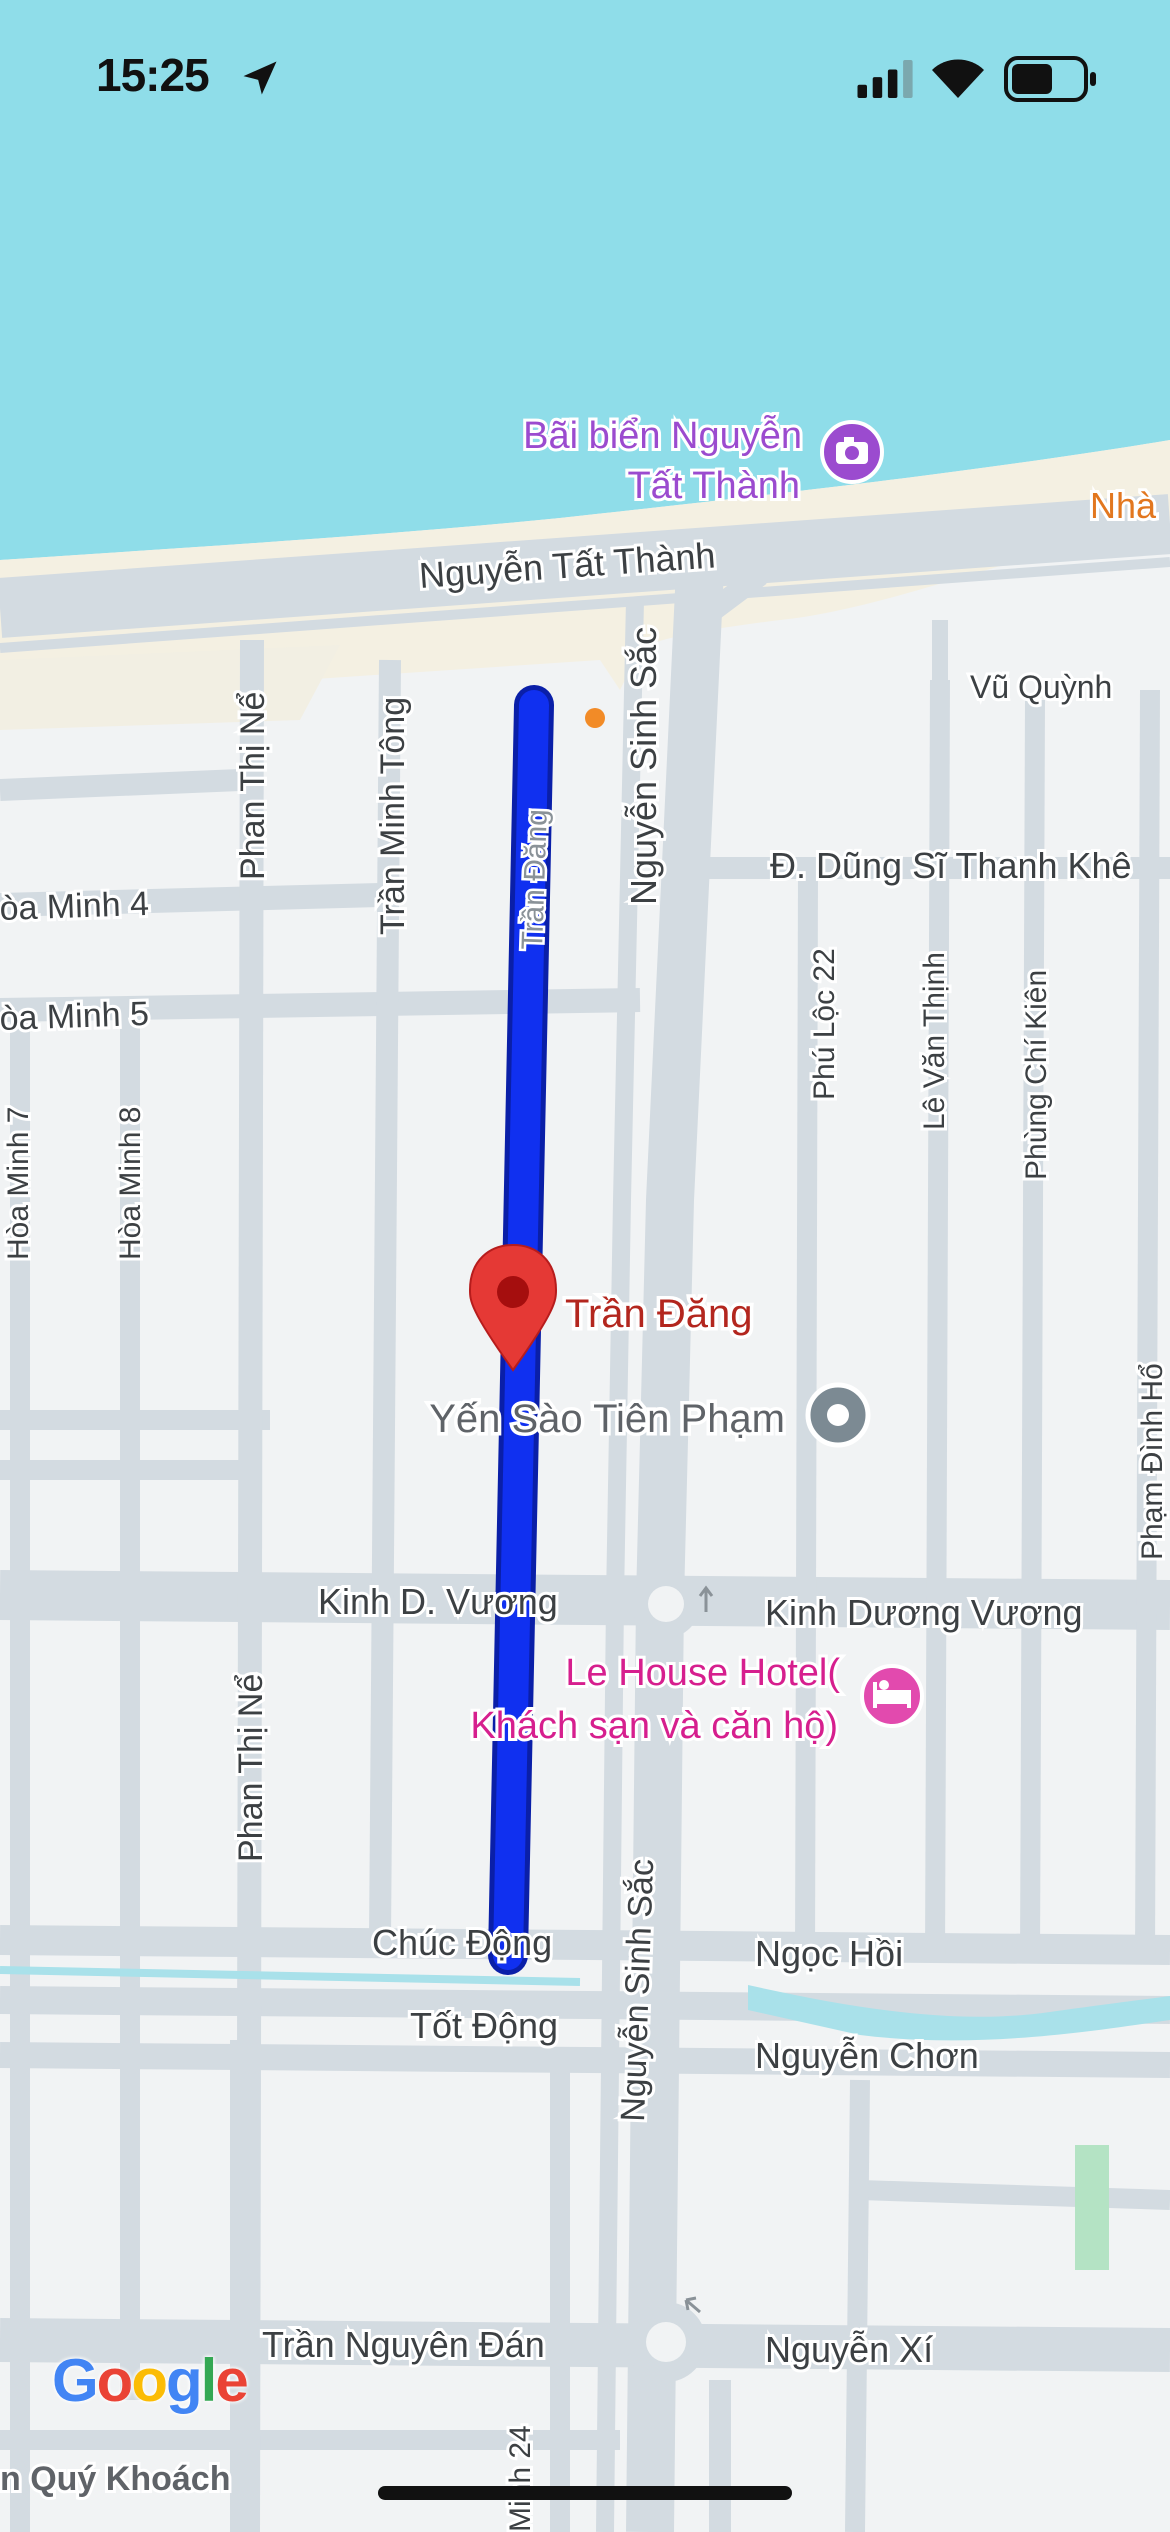 This screenshot has width=1170, height=2532. What do you see at coordinates (18, 1183) in the screenshot?
I see `street-hoa-minh-7: Hòa Minh 7` at bounding box center [18, 1183].